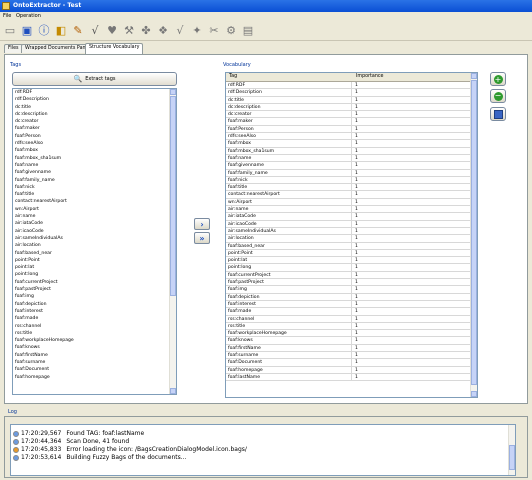  What do you see at coordinates (289, 173) in the screenshot?
I see `tag-cell: foaf:family_name` at bounding box center [289, 173].